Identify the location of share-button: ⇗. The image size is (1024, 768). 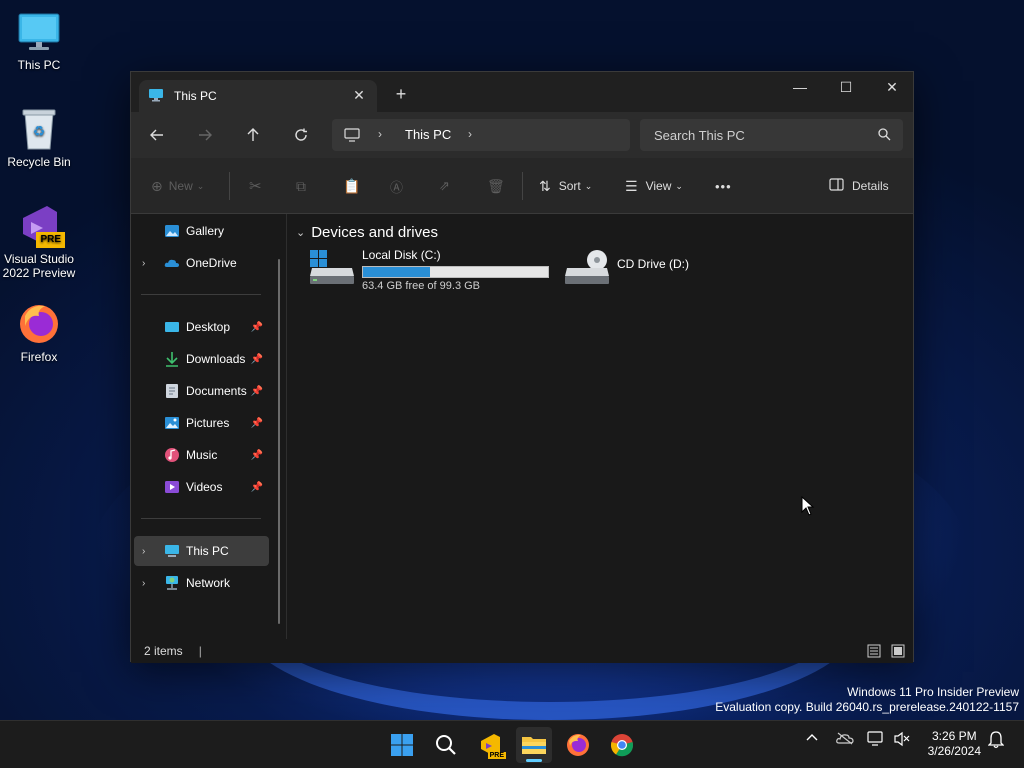
(444, 186).